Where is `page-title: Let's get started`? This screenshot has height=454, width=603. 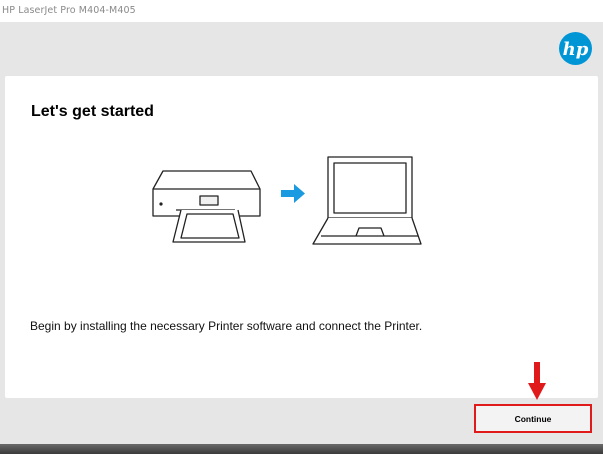
page-title: Let's get started is located at coordinates (92, 111).